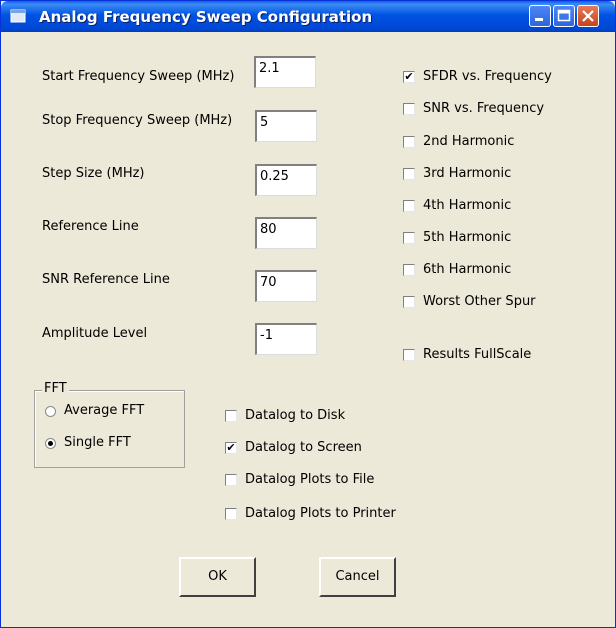 This screenshot has width=616, height=628. What do you see at coordinates (484, 108) in the screenshot?
I see `checkbox-label: SNR vs. Frequency` at bounding box center [484, 108].